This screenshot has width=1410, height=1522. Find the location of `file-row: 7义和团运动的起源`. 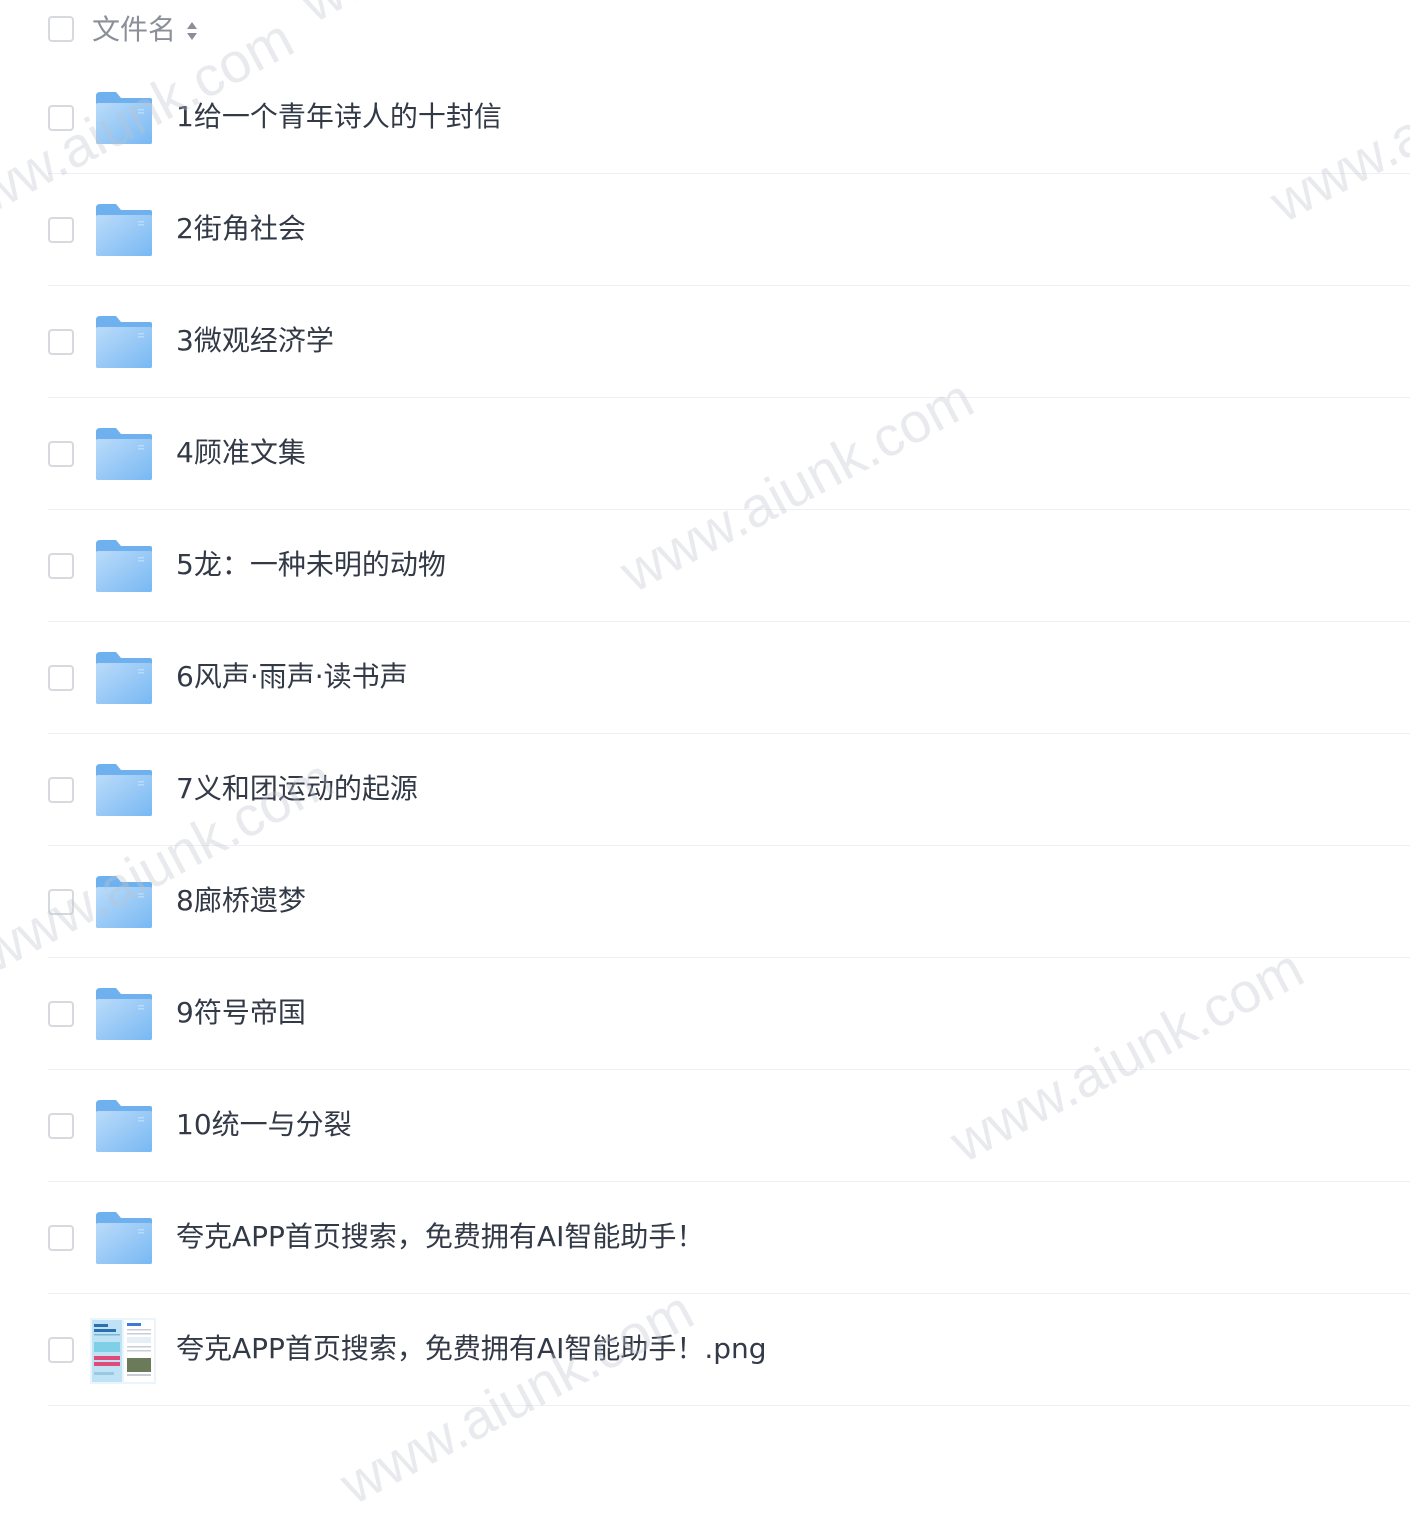

file-row: 7义和团运动的起源 is located at coordinates (729, 790).